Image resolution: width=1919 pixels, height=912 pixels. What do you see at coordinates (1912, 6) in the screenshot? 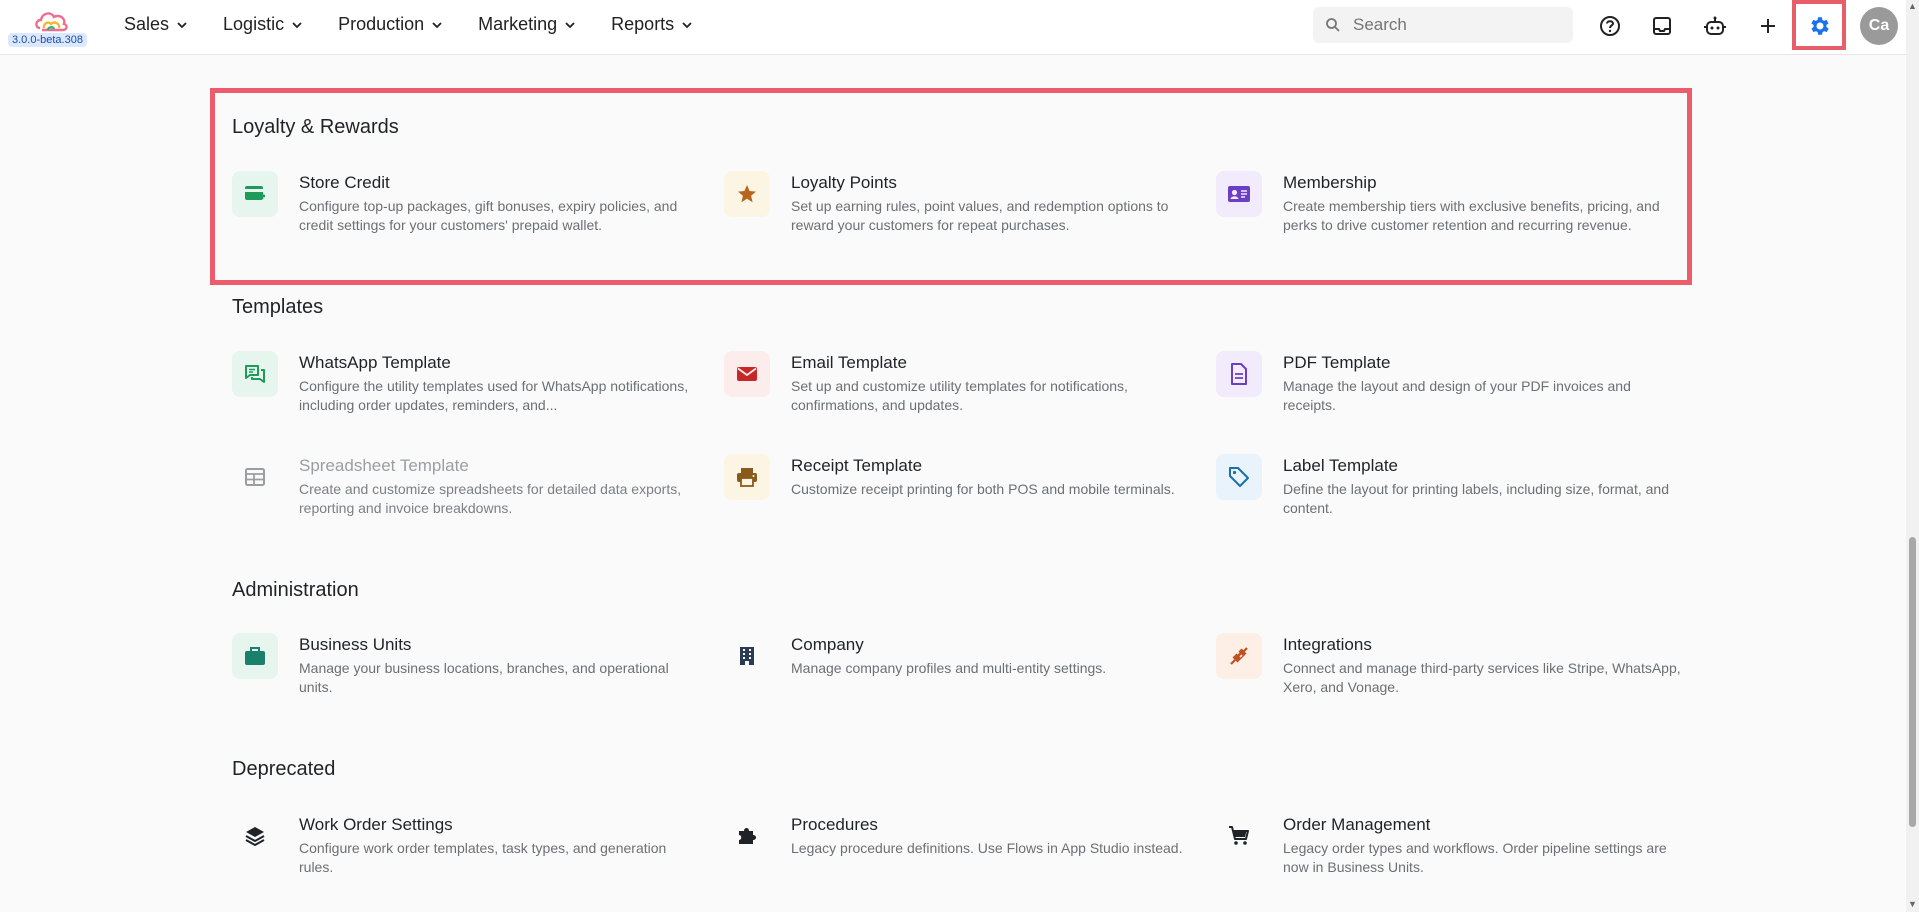
I see `scroll-up-arrow: ▲` at bounding box center [1912, 6].